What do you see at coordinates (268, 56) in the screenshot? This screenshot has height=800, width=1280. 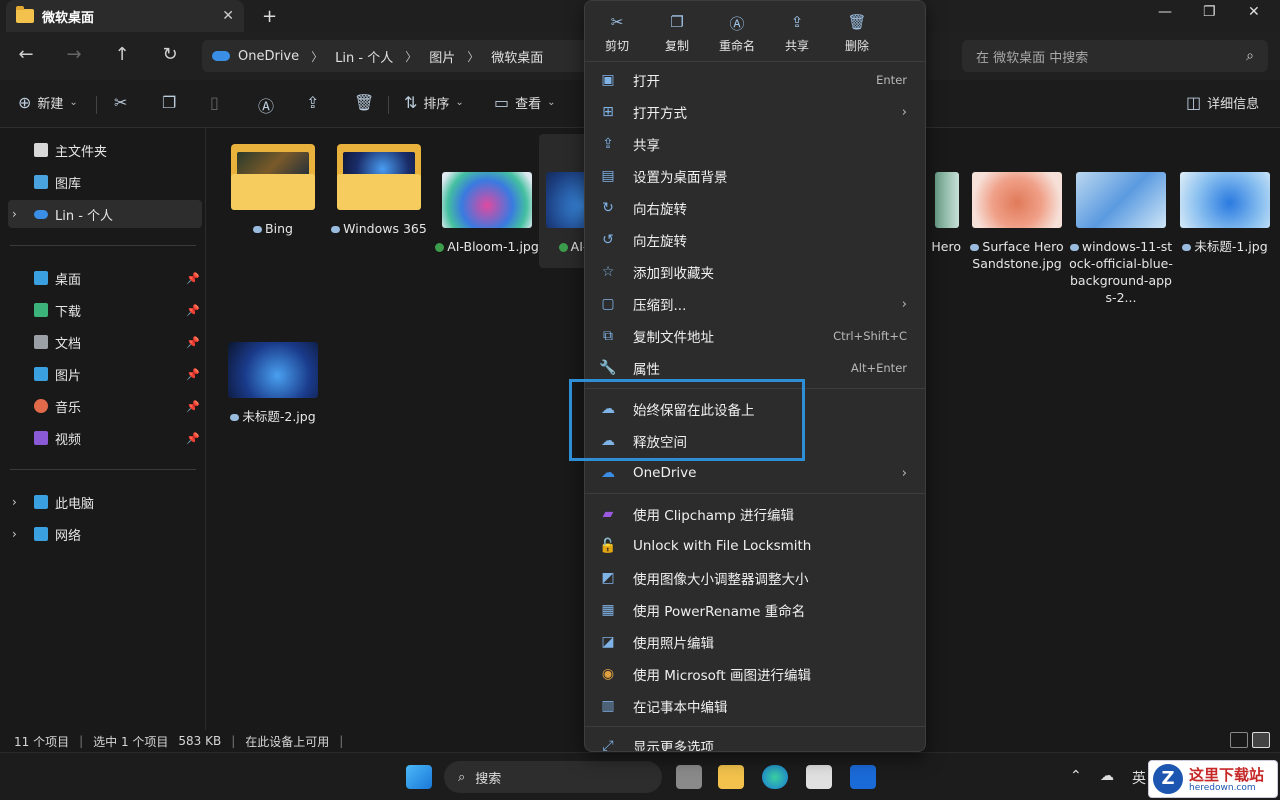 I see `breadcrumb-onedrive: OneDrive` at bounding box center [268, 56].